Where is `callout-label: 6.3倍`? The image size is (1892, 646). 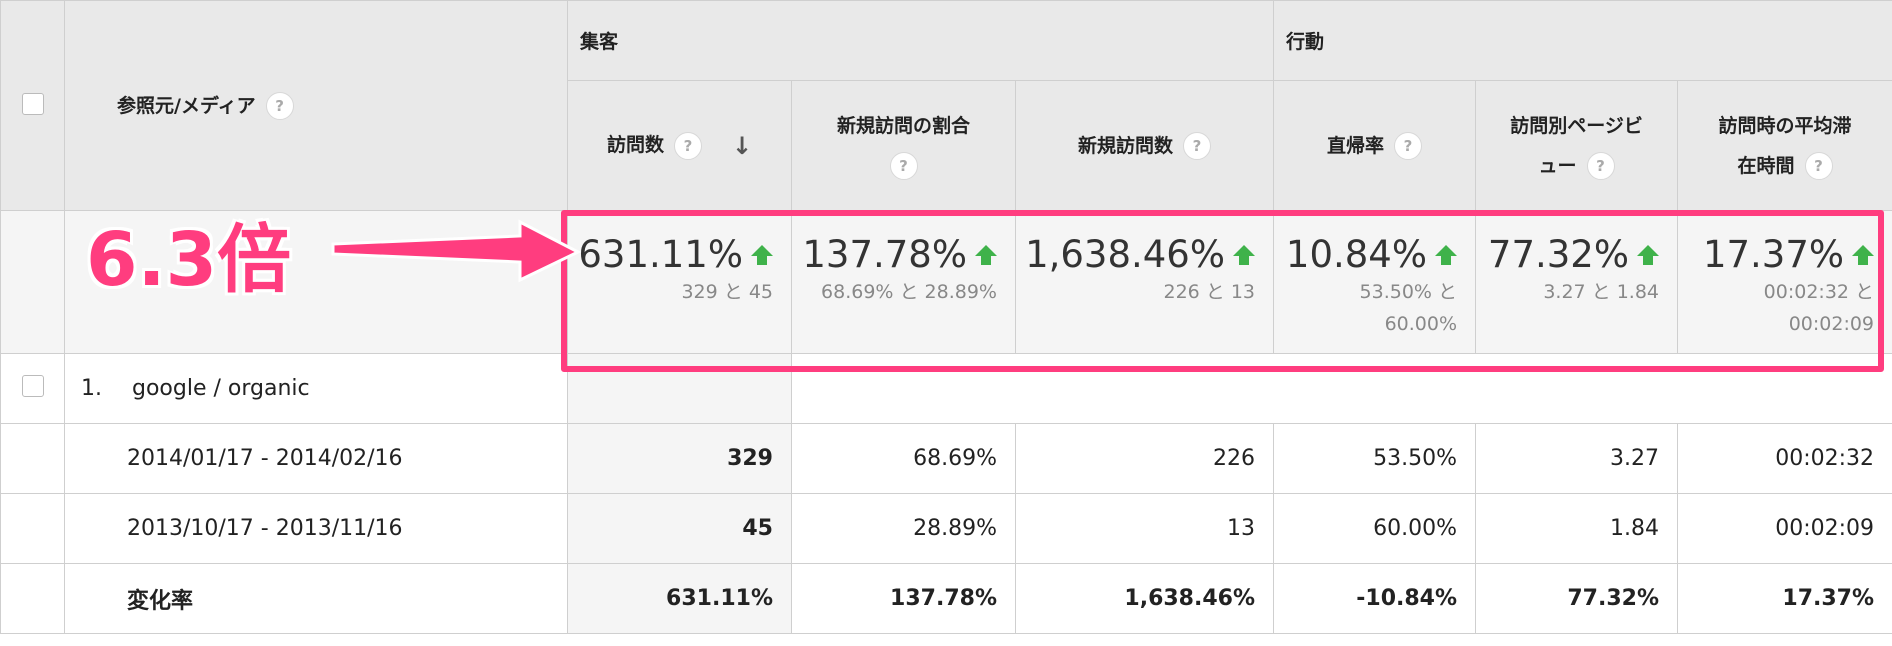 callout-label: 6.3倍 is located at coordinates (189, 260).